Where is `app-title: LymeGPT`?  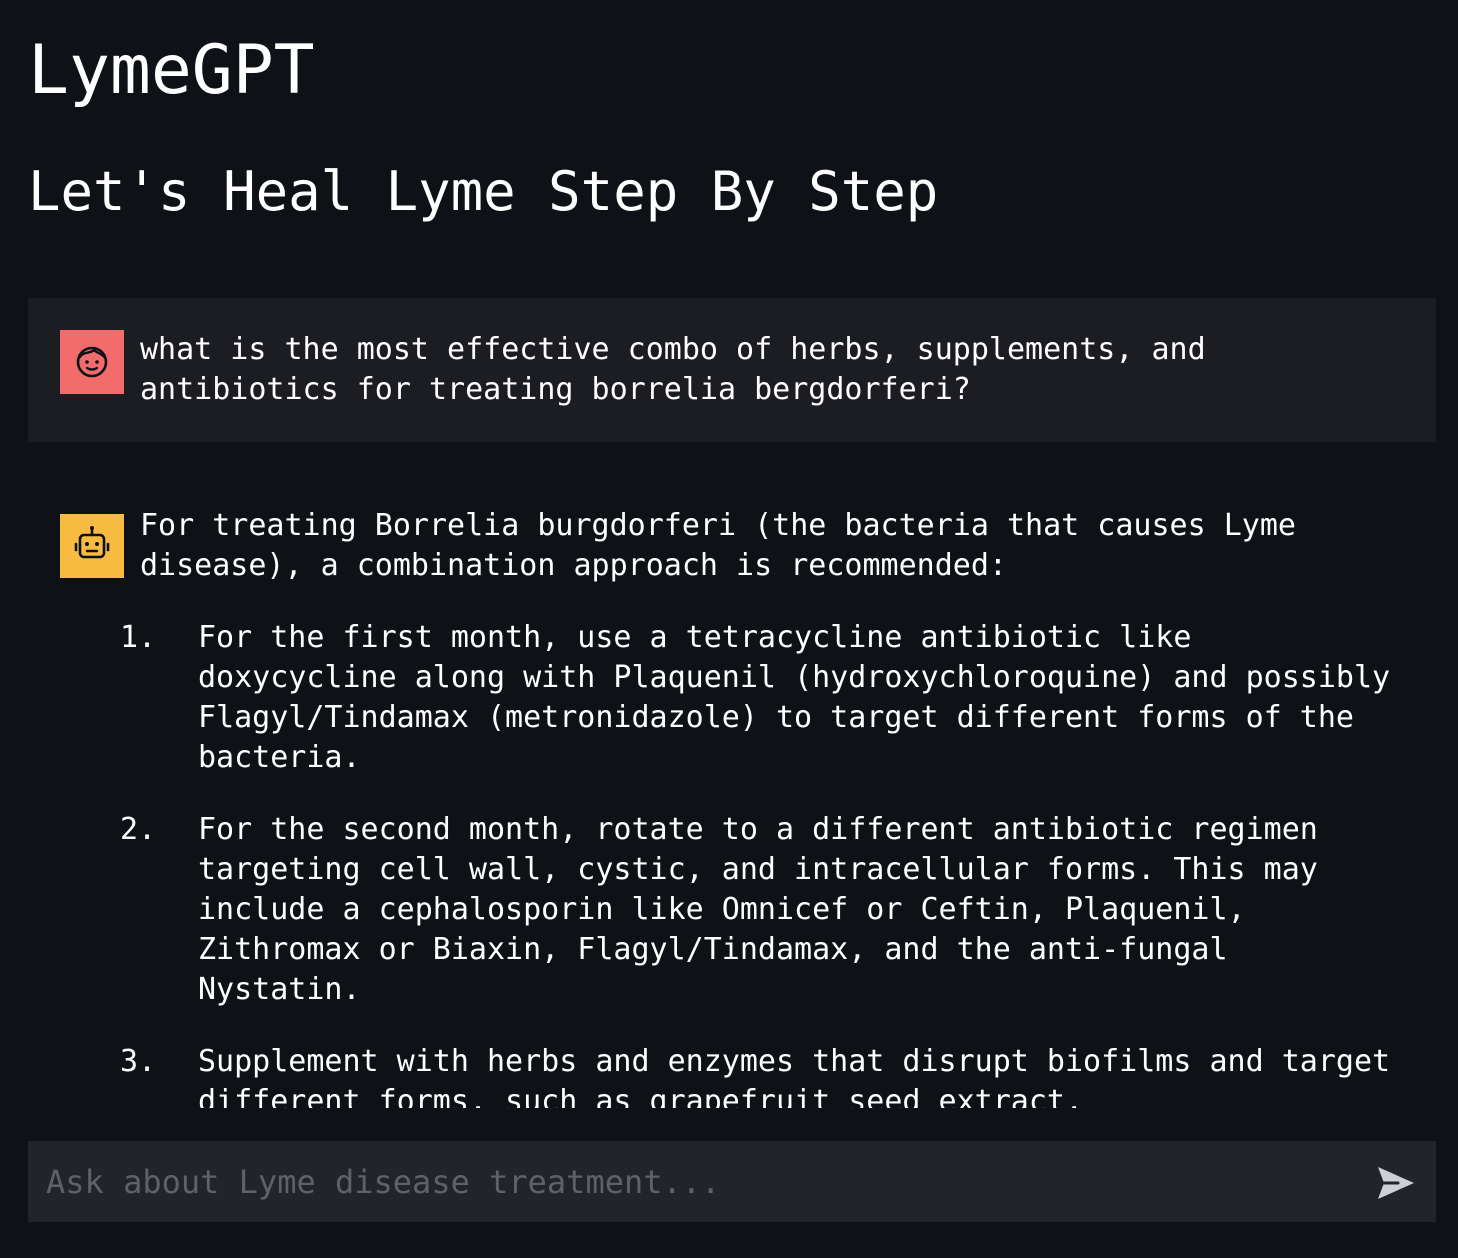
app-title: LymeGPT is located at coordinates (171, 70).